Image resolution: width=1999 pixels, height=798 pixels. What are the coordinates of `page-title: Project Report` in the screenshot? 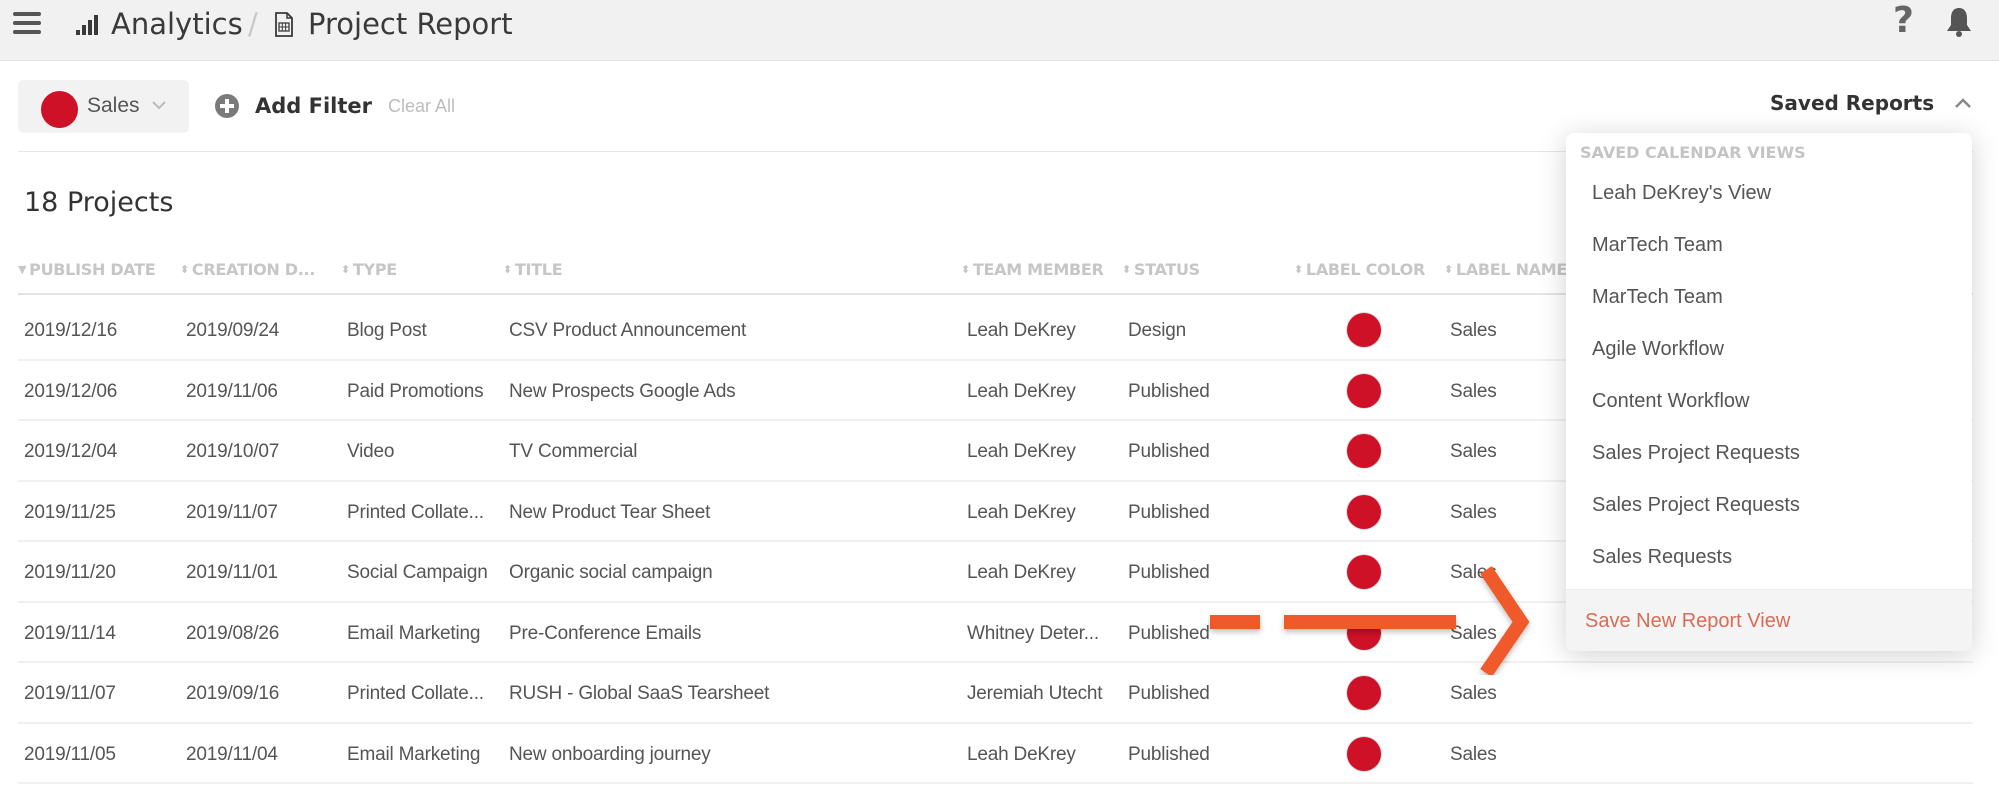 It's located at (410, 24).